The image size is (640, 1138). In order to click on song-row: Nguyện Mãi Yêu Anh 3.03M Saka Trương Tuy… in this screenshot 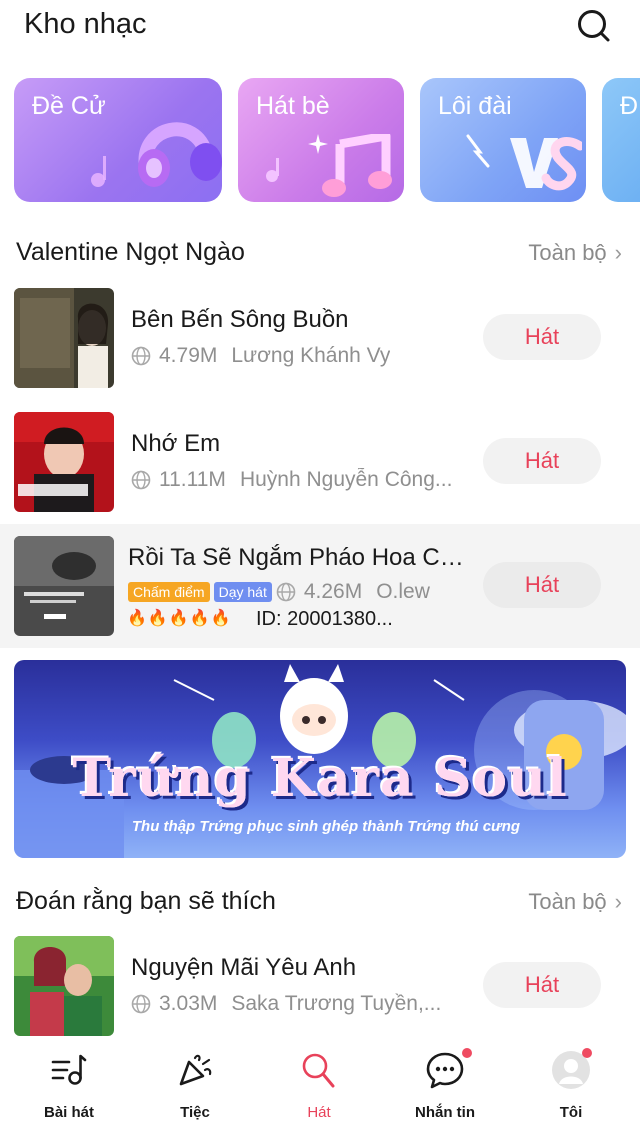, I will do `click(320, 986)`.